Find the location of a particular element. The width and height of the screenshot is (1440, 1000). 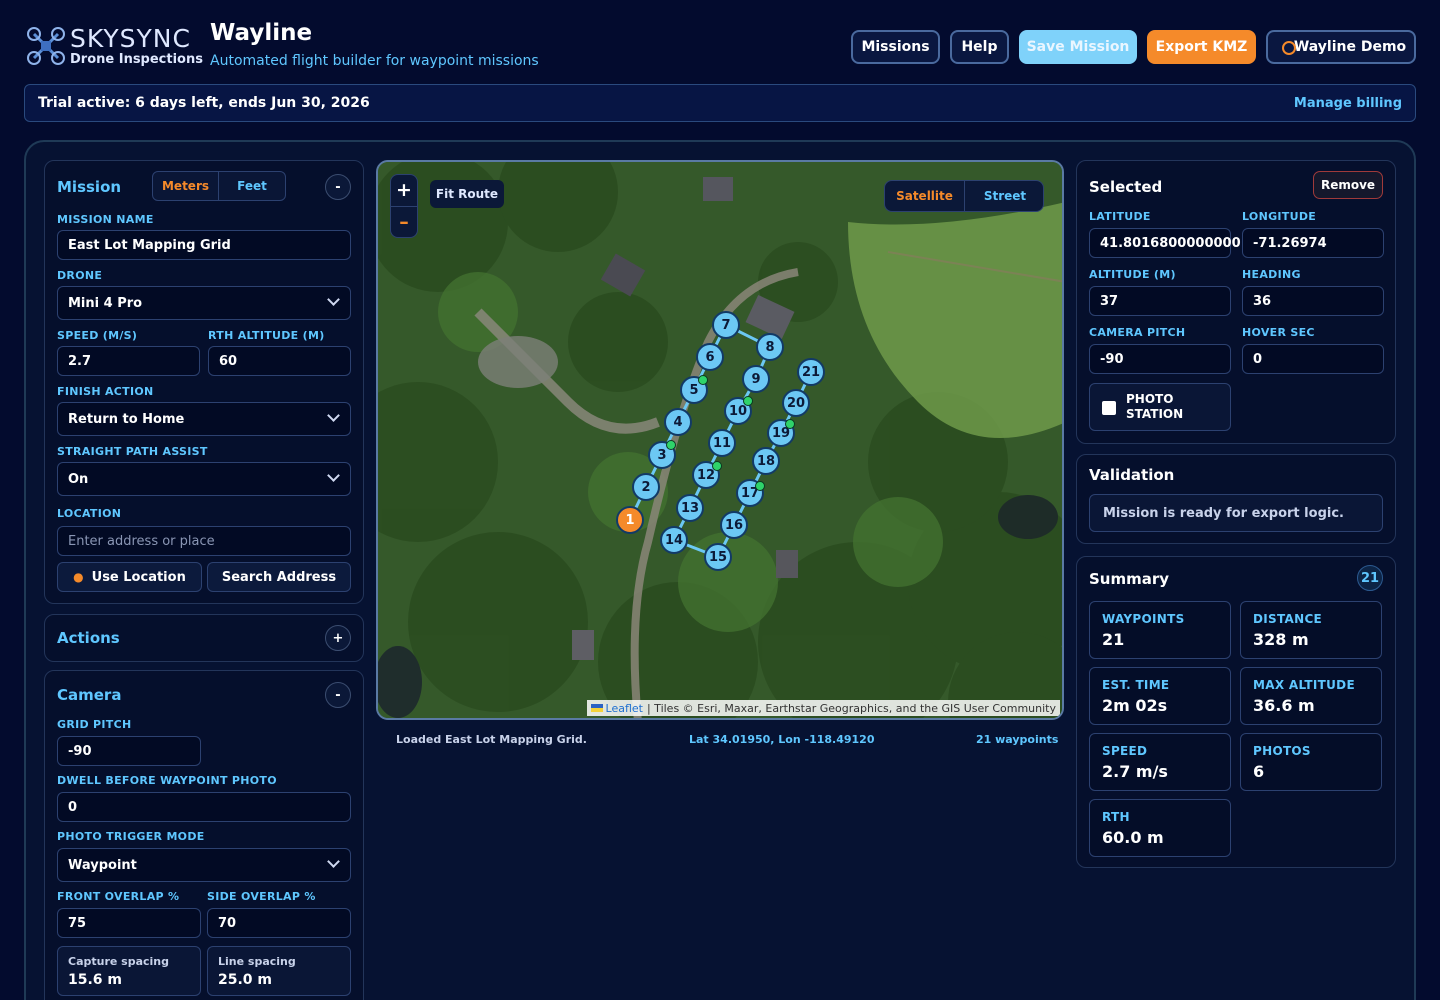

mission-title: Mission is located at coordinates (89, 187).